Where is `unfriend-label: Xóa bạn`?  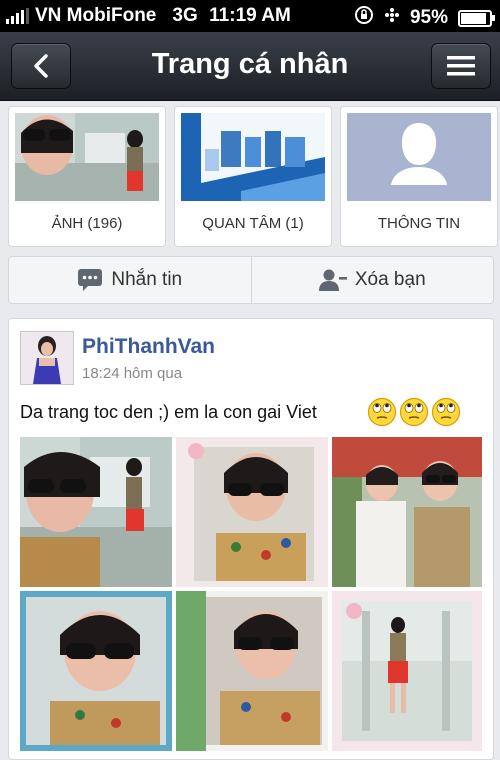 unfriend-label: Xóa bạn is located at coordinates (390, 279).